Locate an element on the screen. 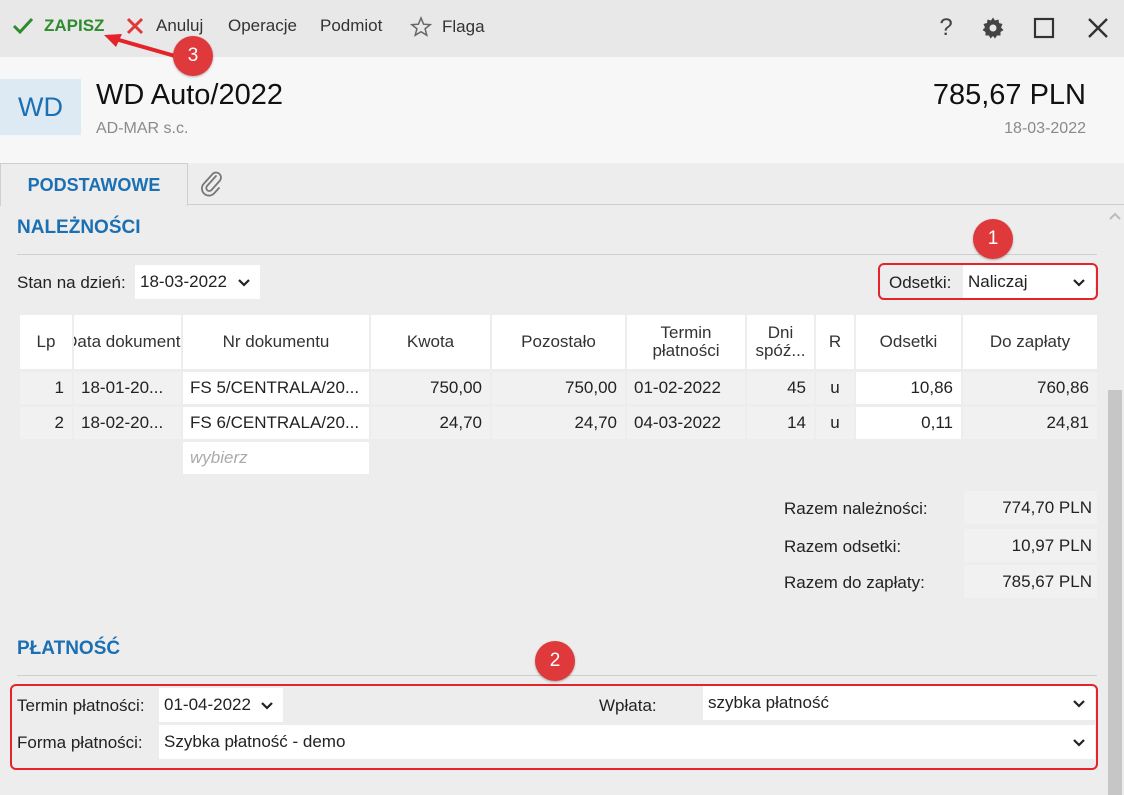  document-contractor: AD-MAR s.c. is located at coordinates (142, 128).